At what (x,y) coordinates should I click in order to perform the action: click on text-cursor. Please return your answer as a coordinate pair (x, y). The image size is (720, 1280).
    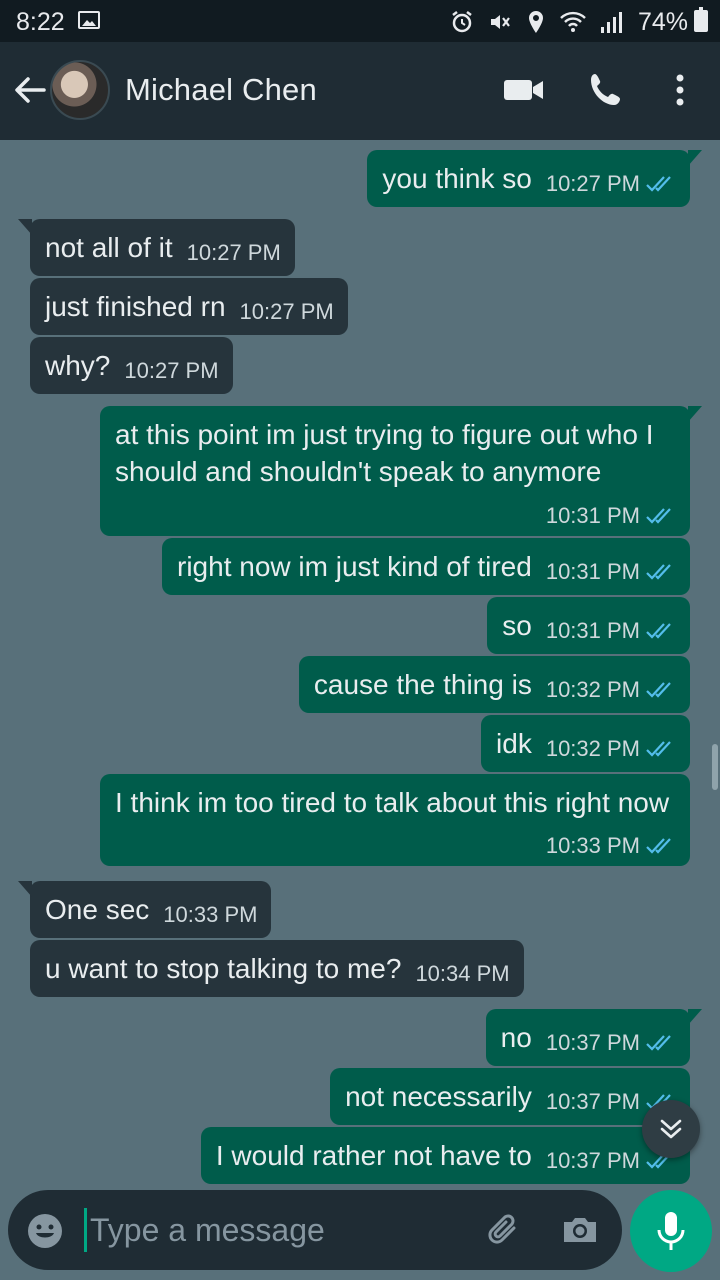
    Looking at the image, I should click on (85, 1230).